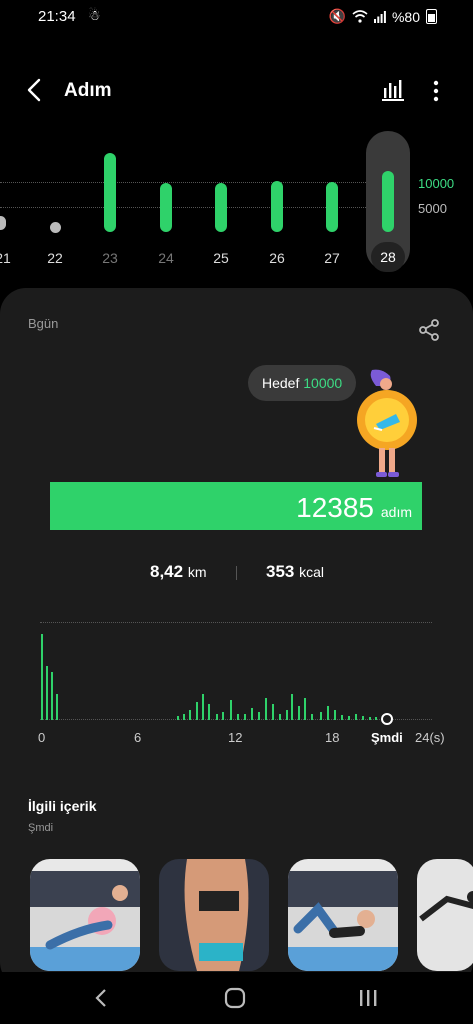  What do you see at coordinates (332, 737) in the screenshot?
I see `hour-tick: 18` at bounding box center [332, 737].